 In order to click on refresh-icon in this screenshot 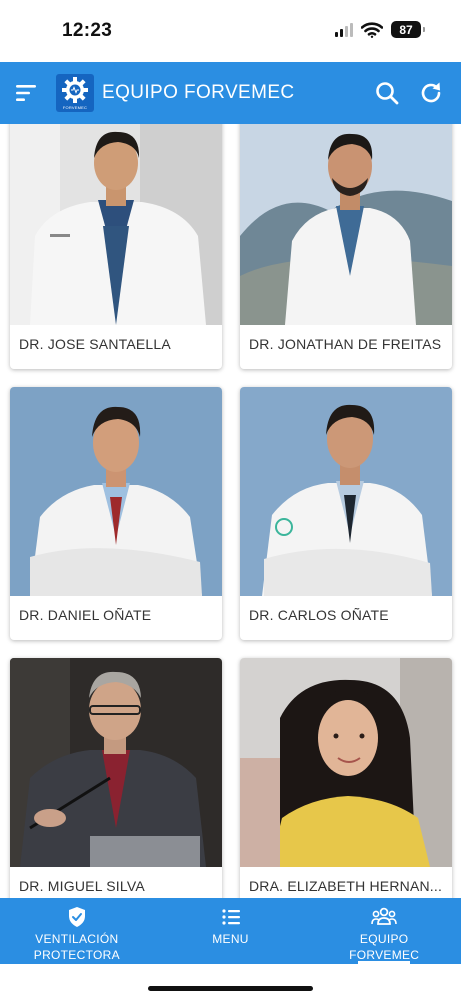, I will do `click(431, 93)`.